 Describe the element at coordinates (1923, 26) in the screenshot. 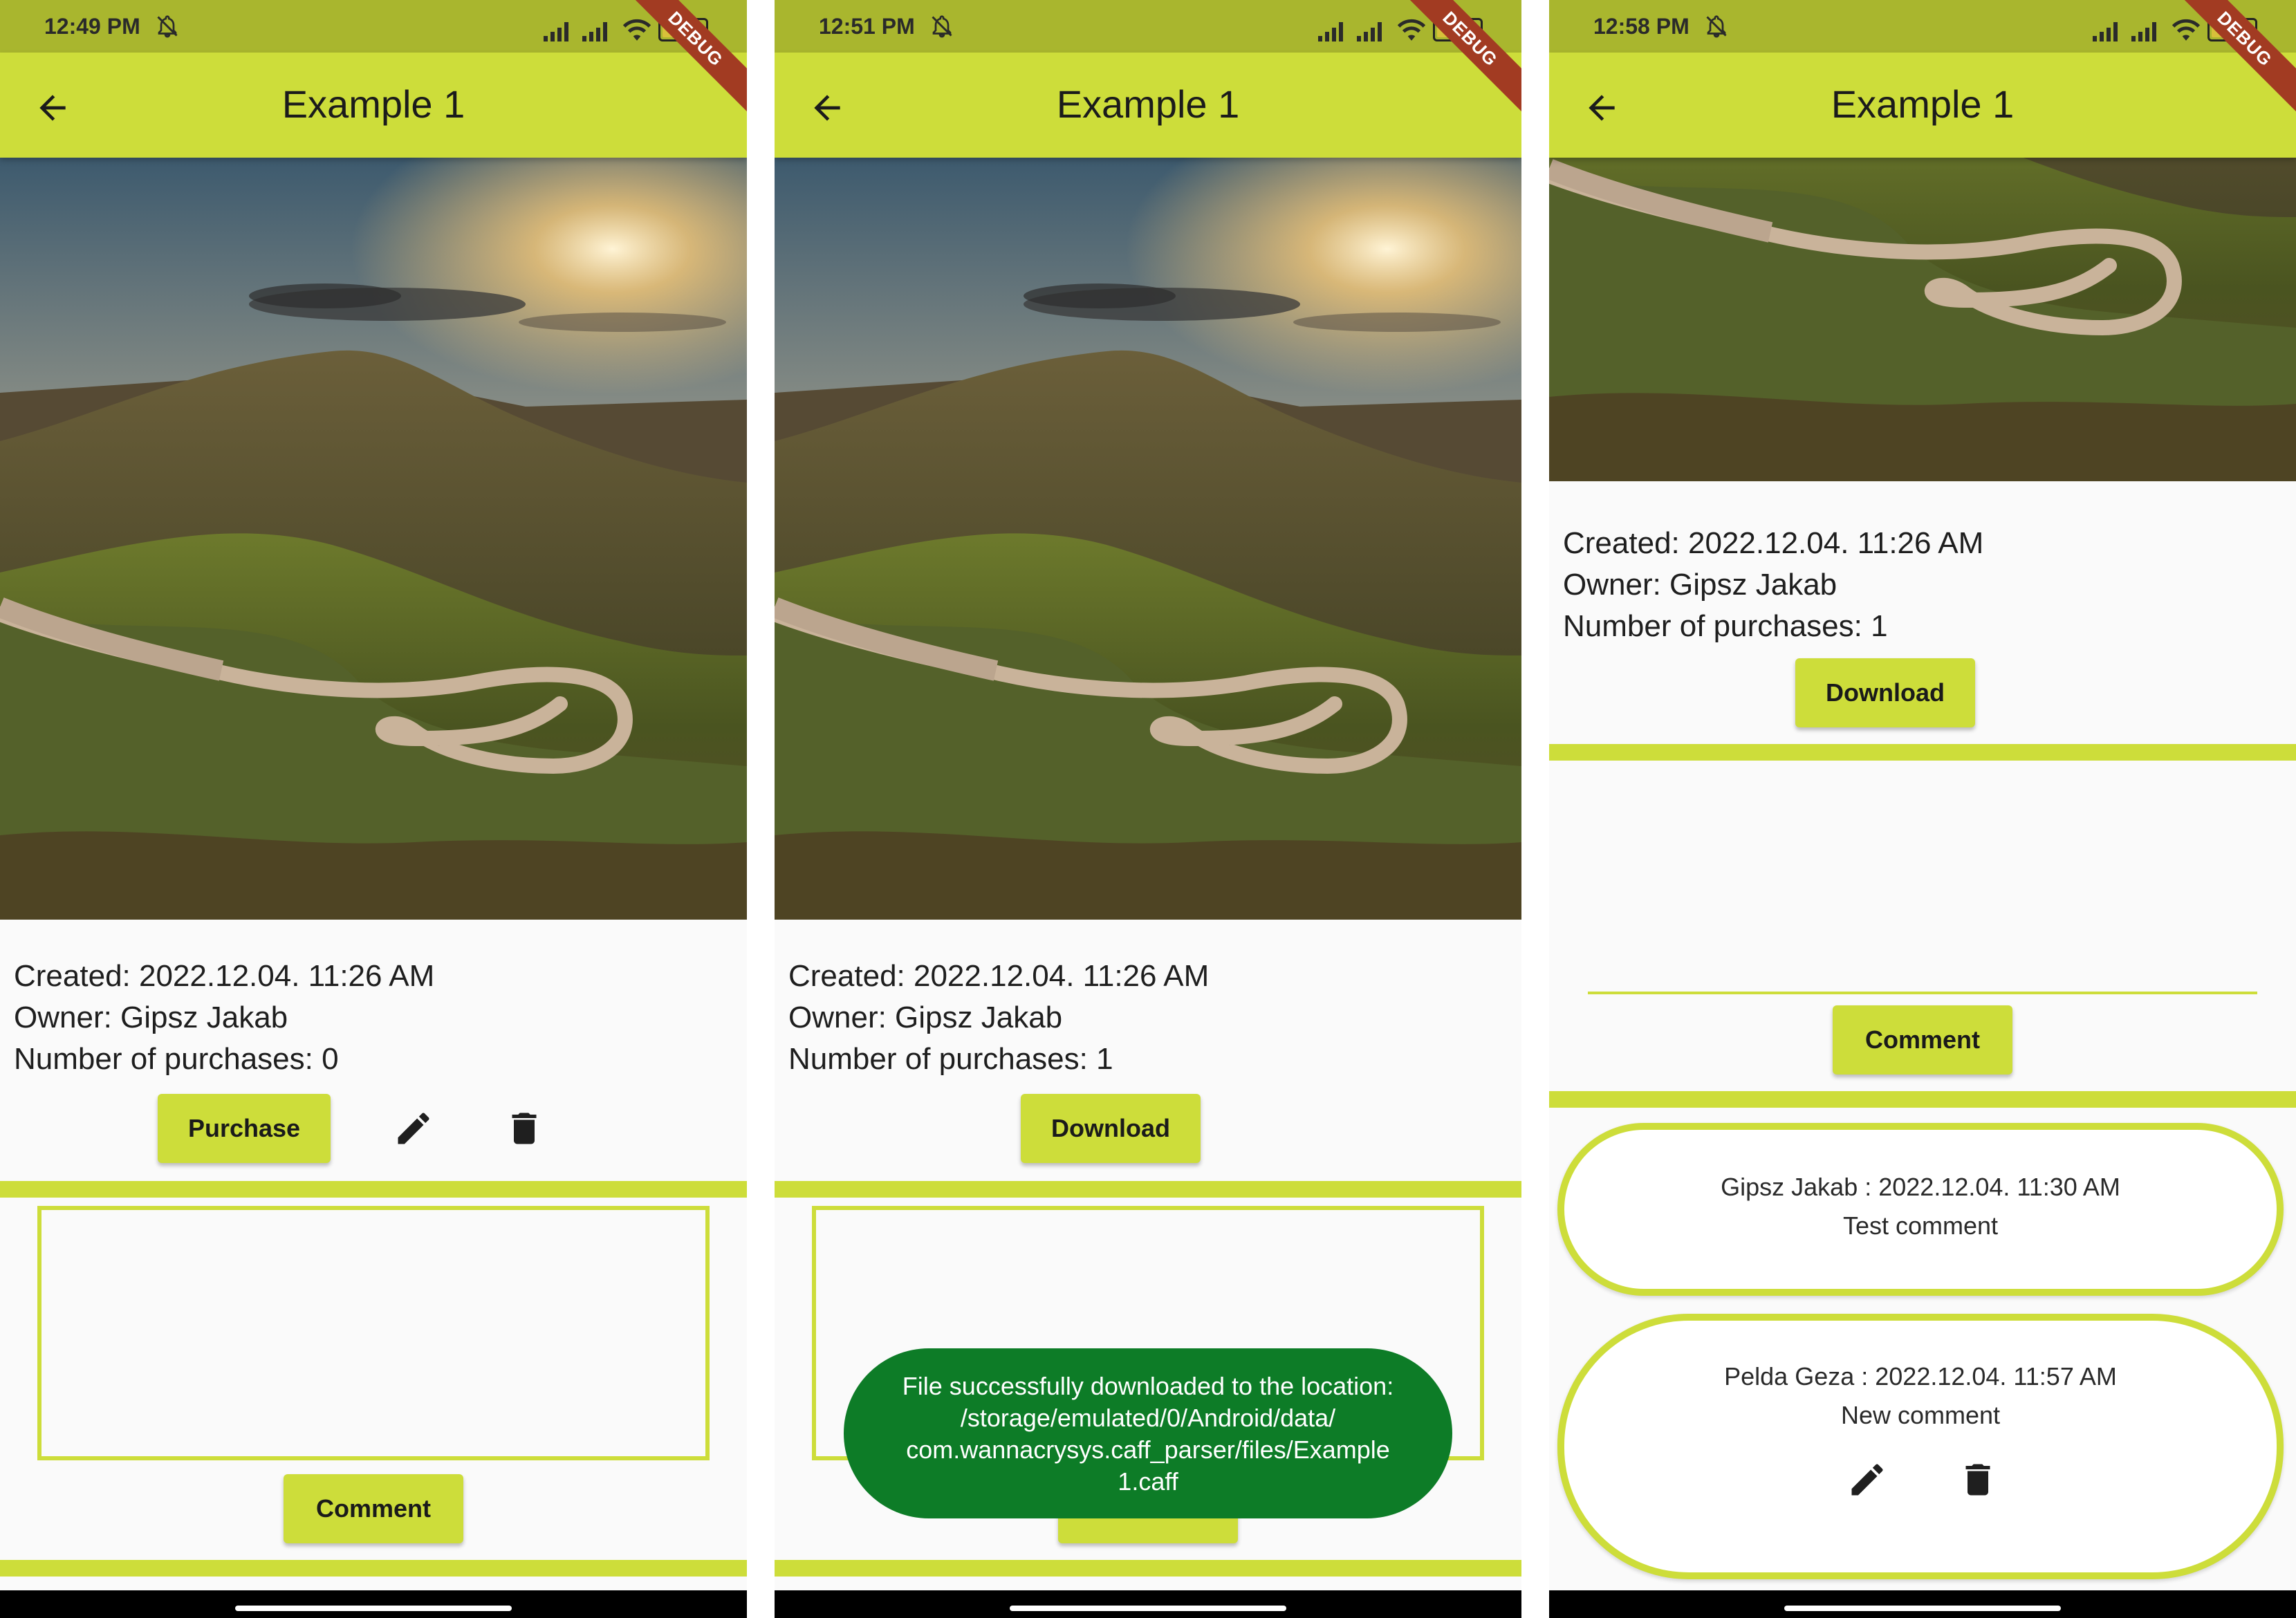

I see `status-bar: 12:58 PM 94` at that location.